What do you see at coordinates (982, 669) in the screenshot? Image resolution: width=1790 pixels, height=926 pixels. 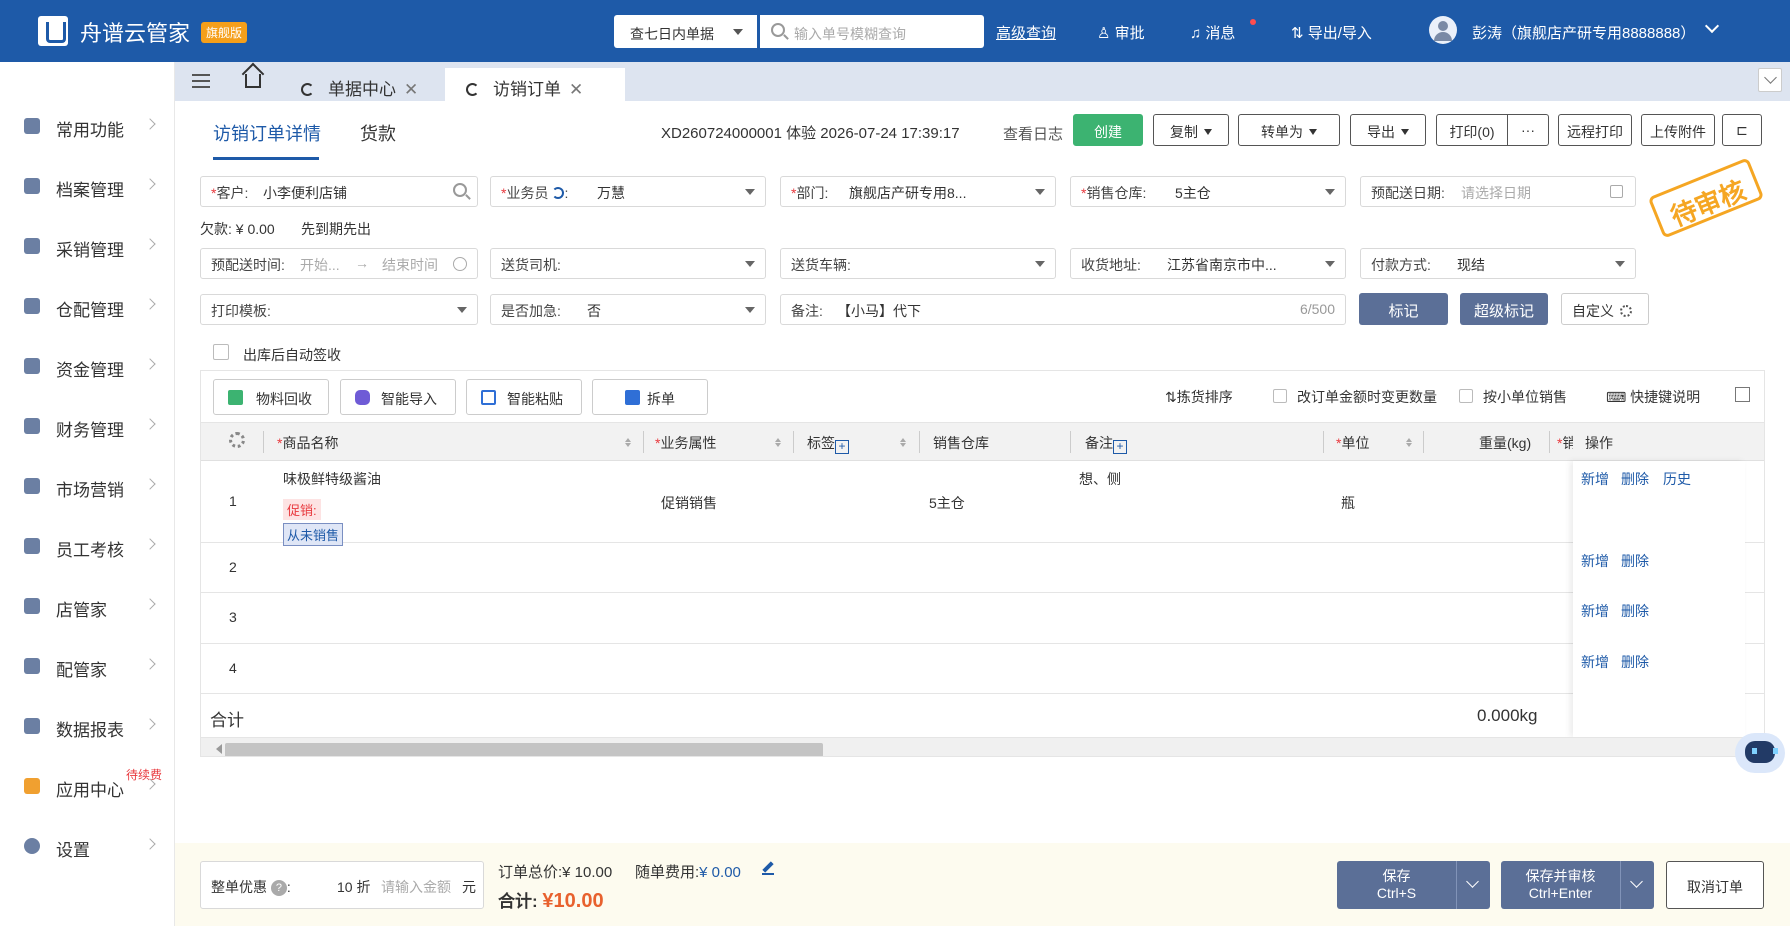 I see `table-row: 4` at bounding box center [982, 669].